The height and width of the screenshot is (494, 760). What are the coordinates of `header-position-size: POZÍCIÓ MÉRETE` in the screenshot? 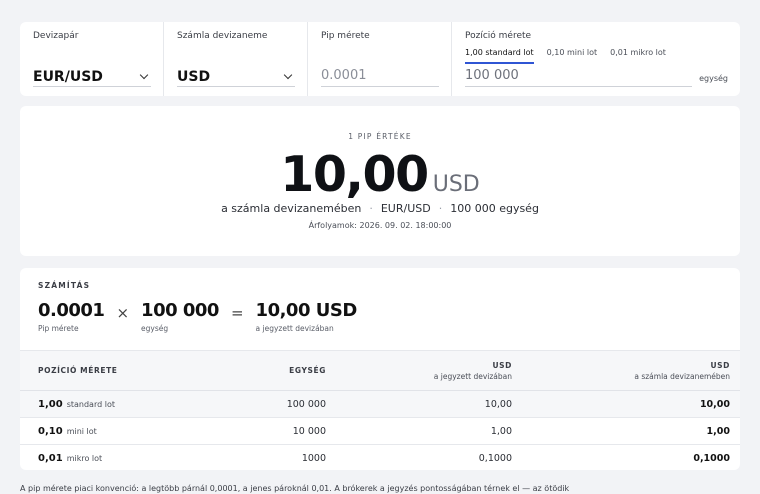 It's located at (78, 370).